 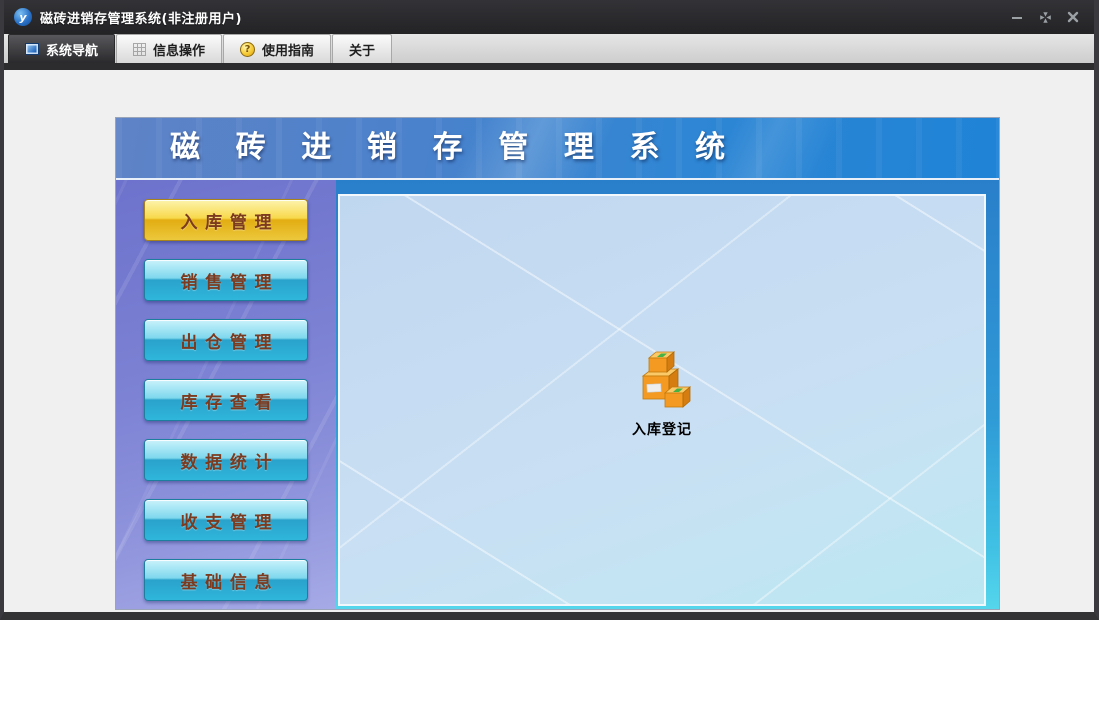 I want to click on restore-button, so click(x=1045, y=17).